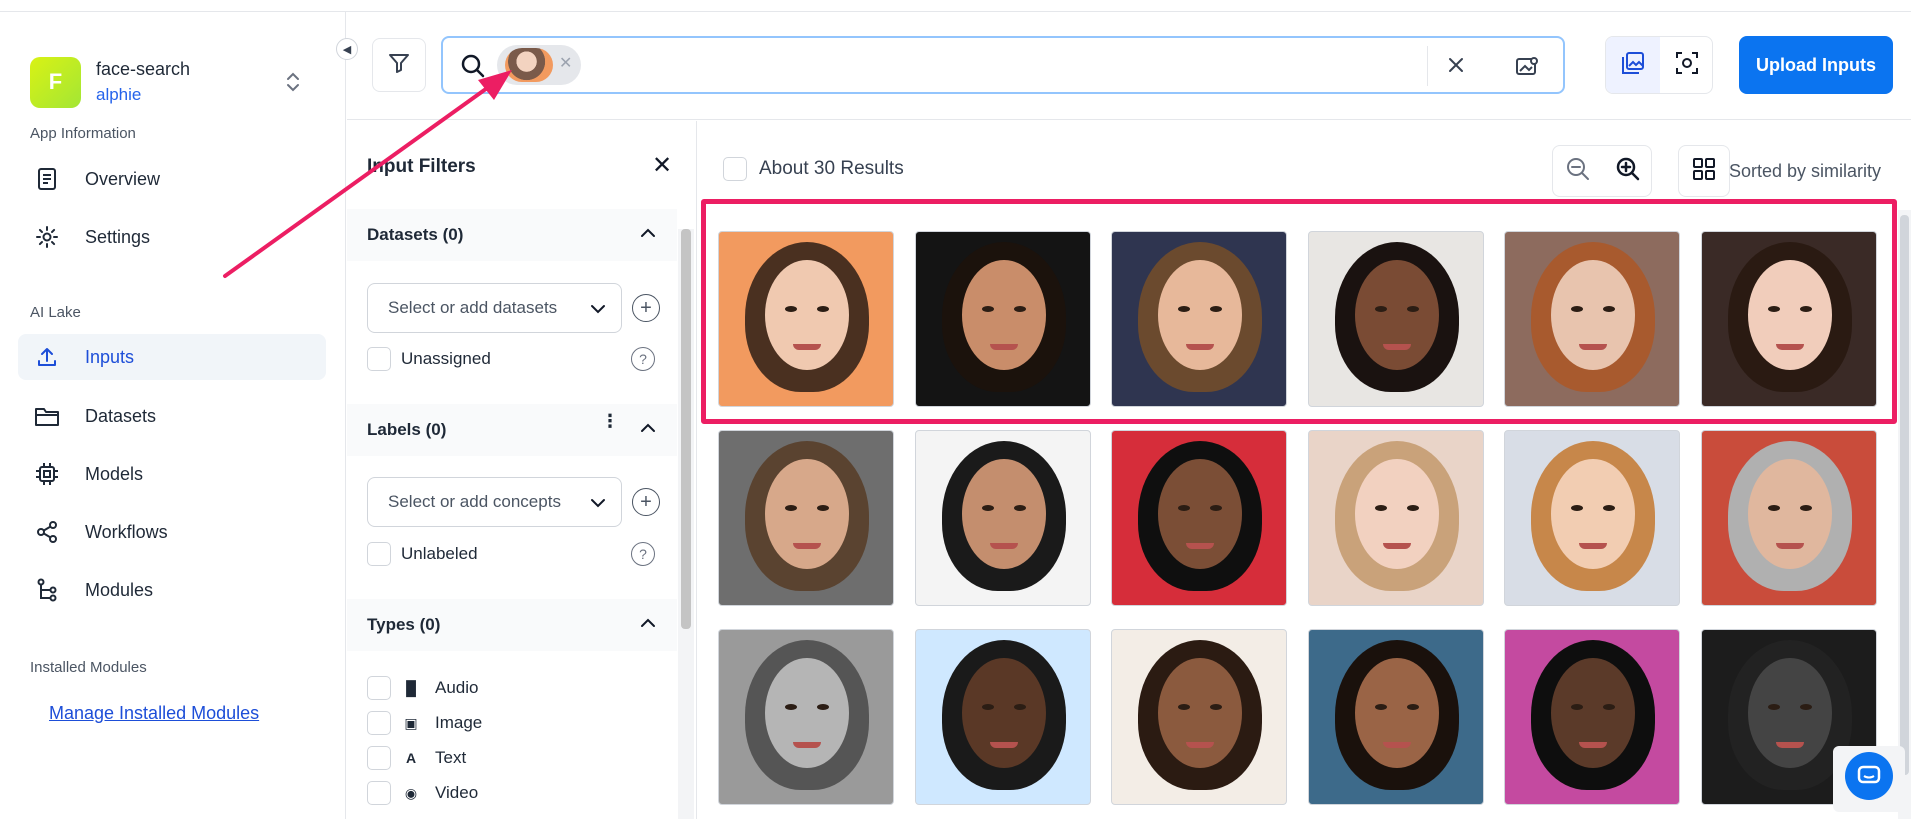 The width and height of the screenshot is (1911, 819). I want to click on unlabeled-checkbox: Unlabeled, so click(422, 554).